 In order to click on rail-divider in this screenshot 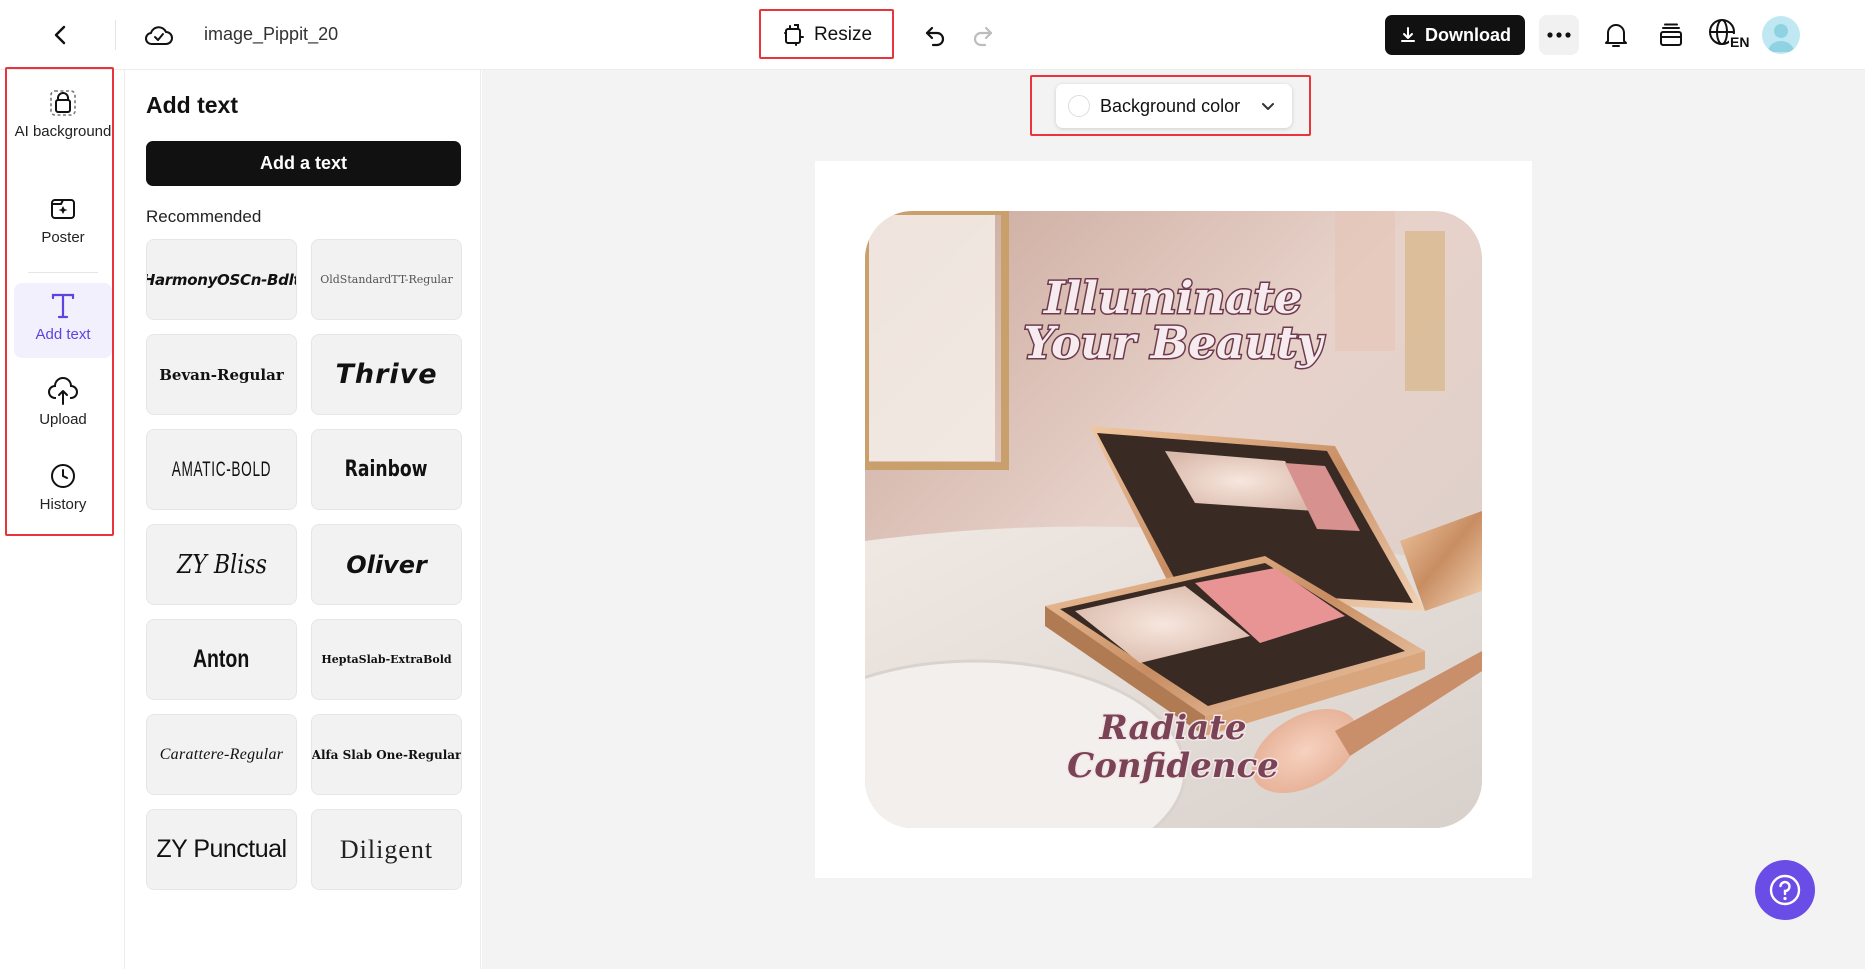, I will do `click(63, 272)`.